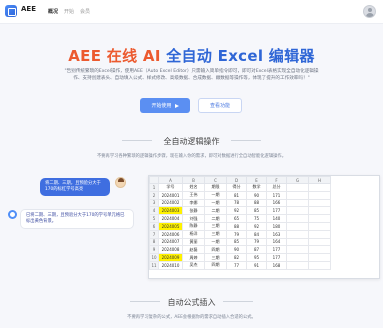 The image size is (383, 328). I want to click on row-number: 8, so click(154, 242).